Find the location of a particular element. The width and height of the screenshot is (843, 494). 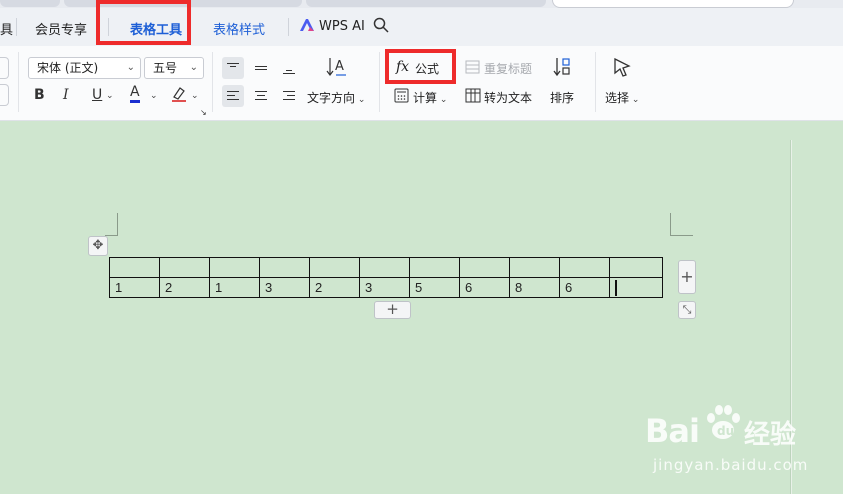

bold-button: B is located at coordinates (39, 95).